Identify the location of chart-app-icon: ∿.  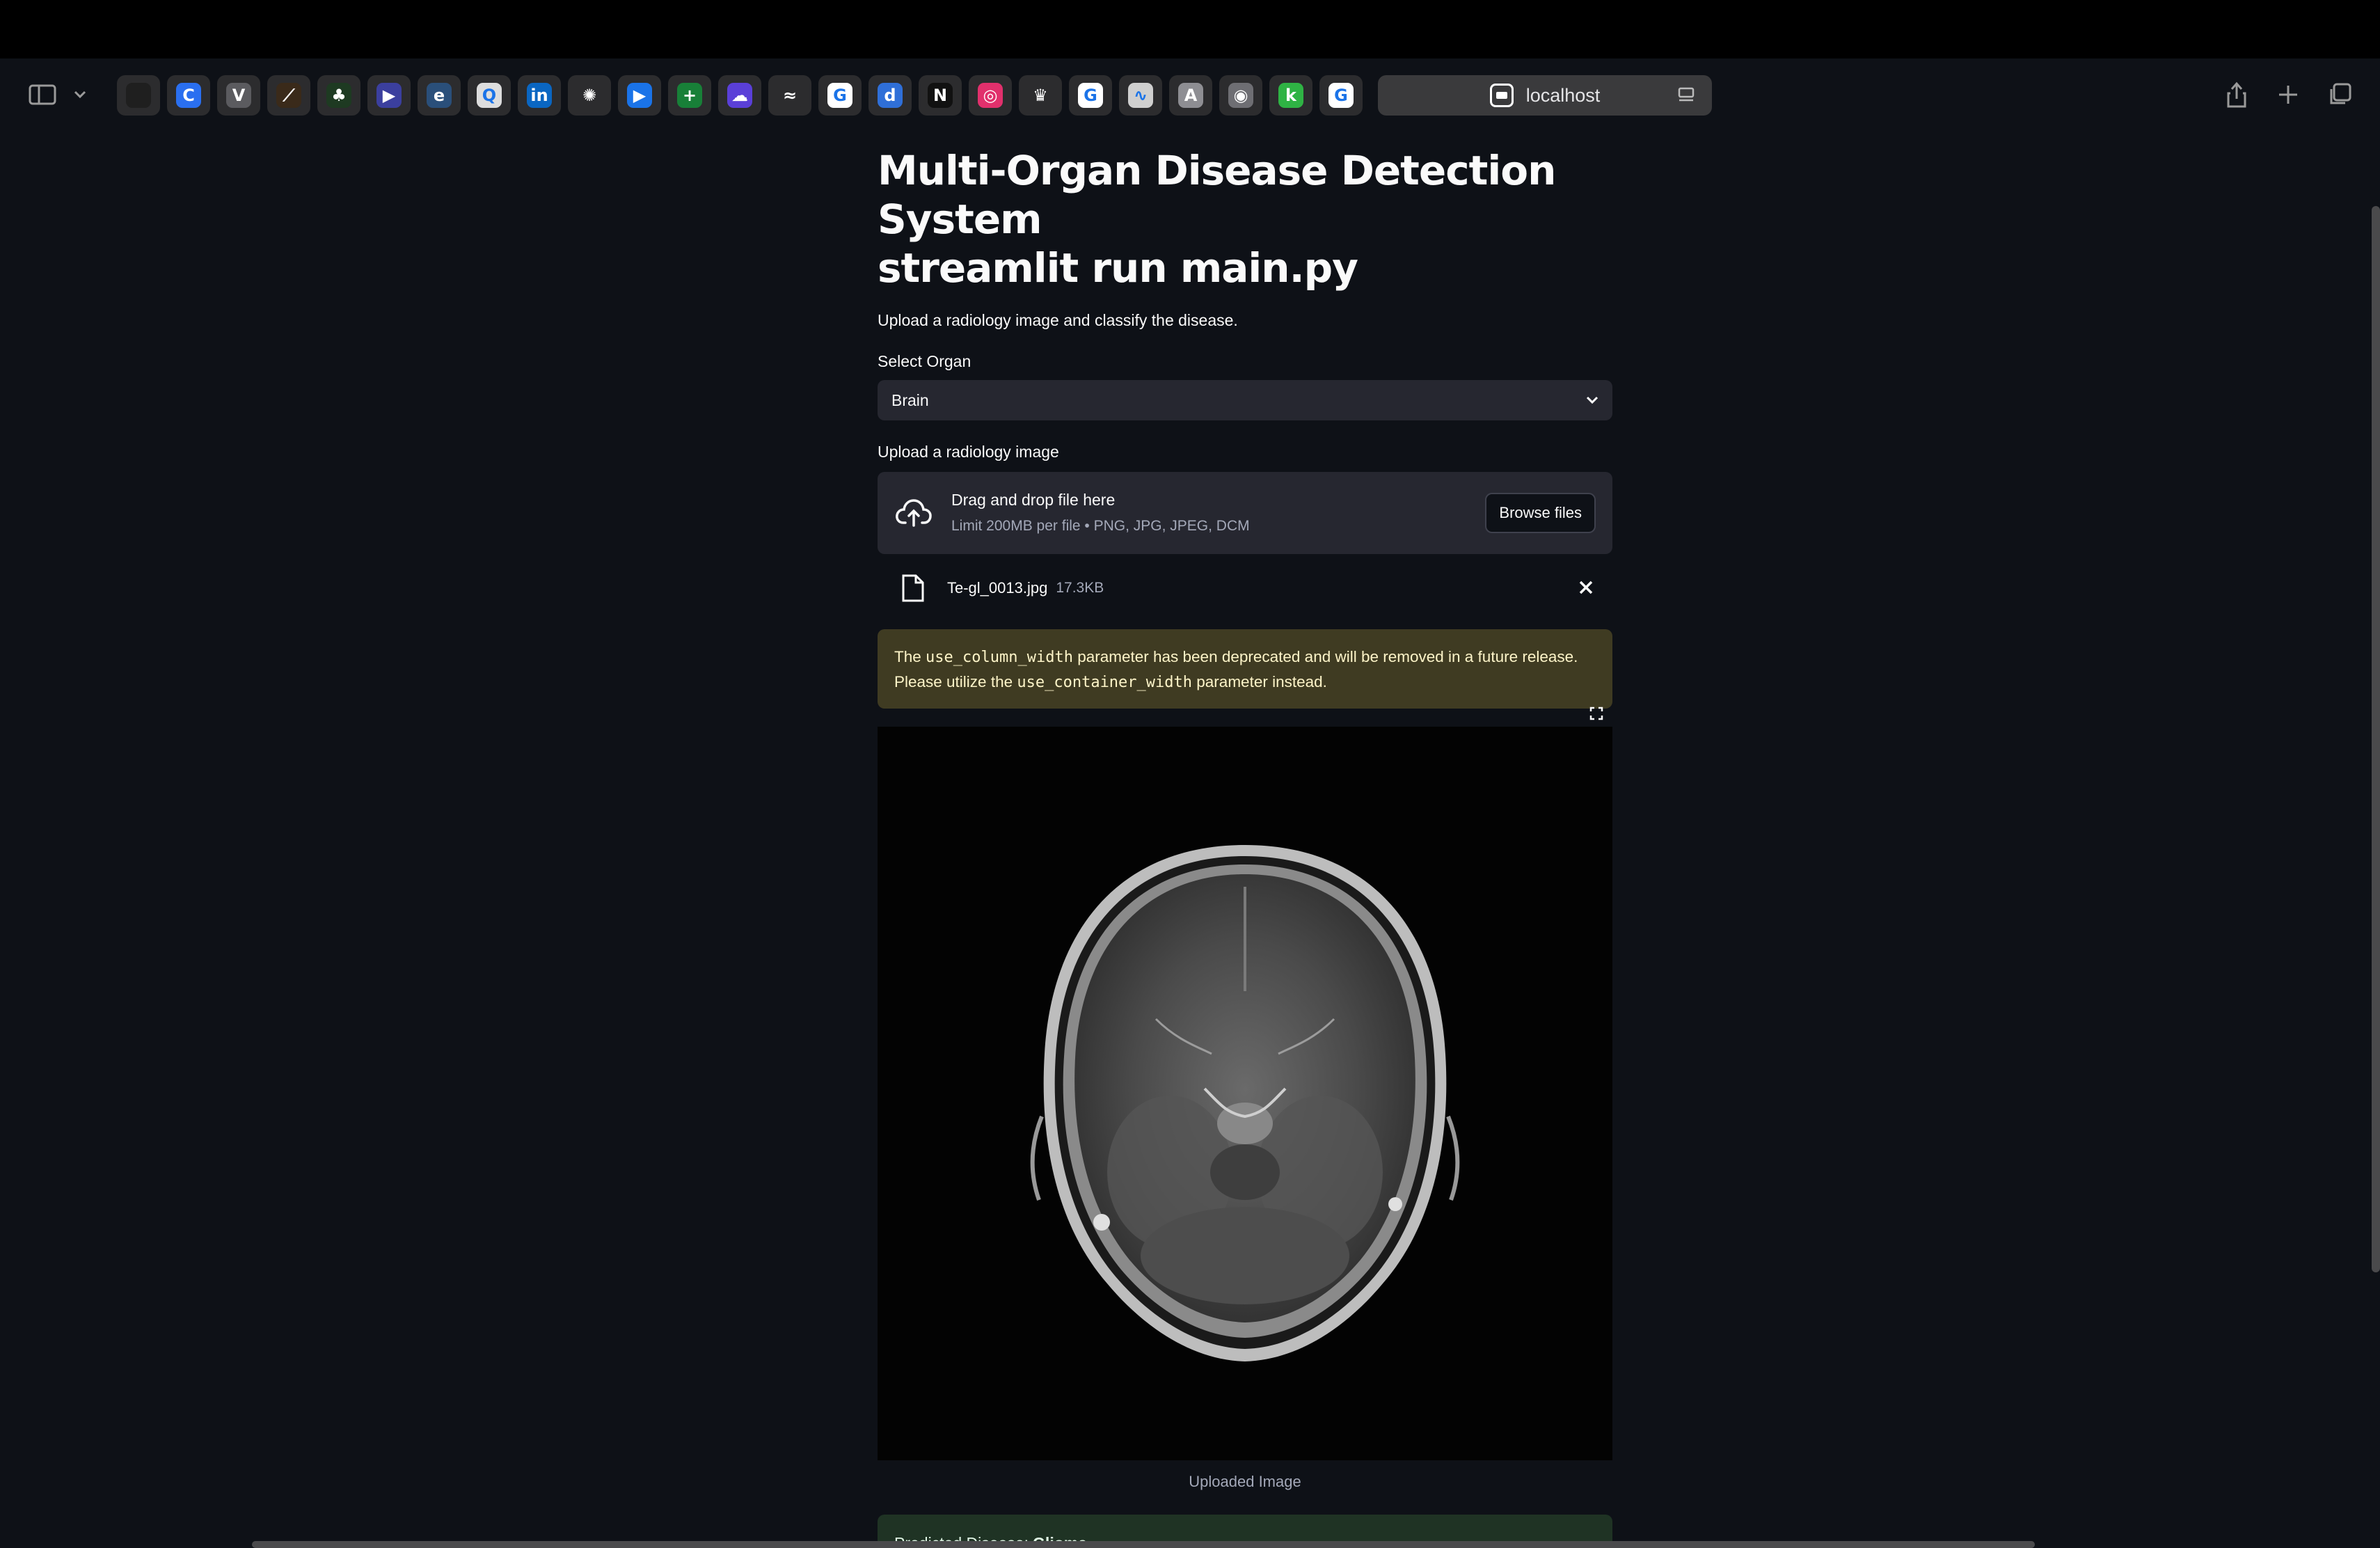
(1140, 96).